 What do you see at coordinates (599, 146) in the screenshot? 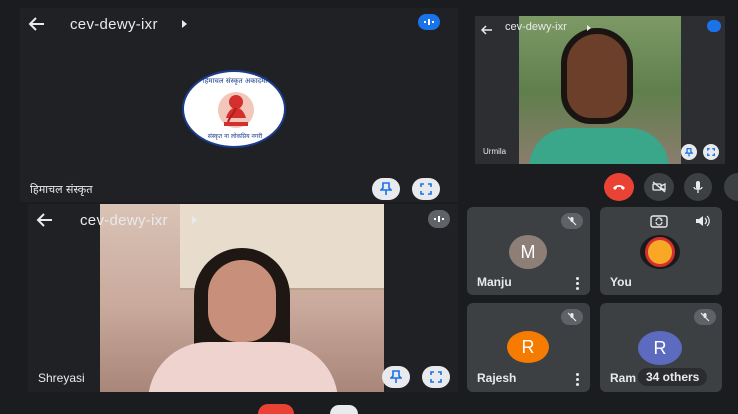
I see `urmila-shirt` at bounding box center [599, 146].